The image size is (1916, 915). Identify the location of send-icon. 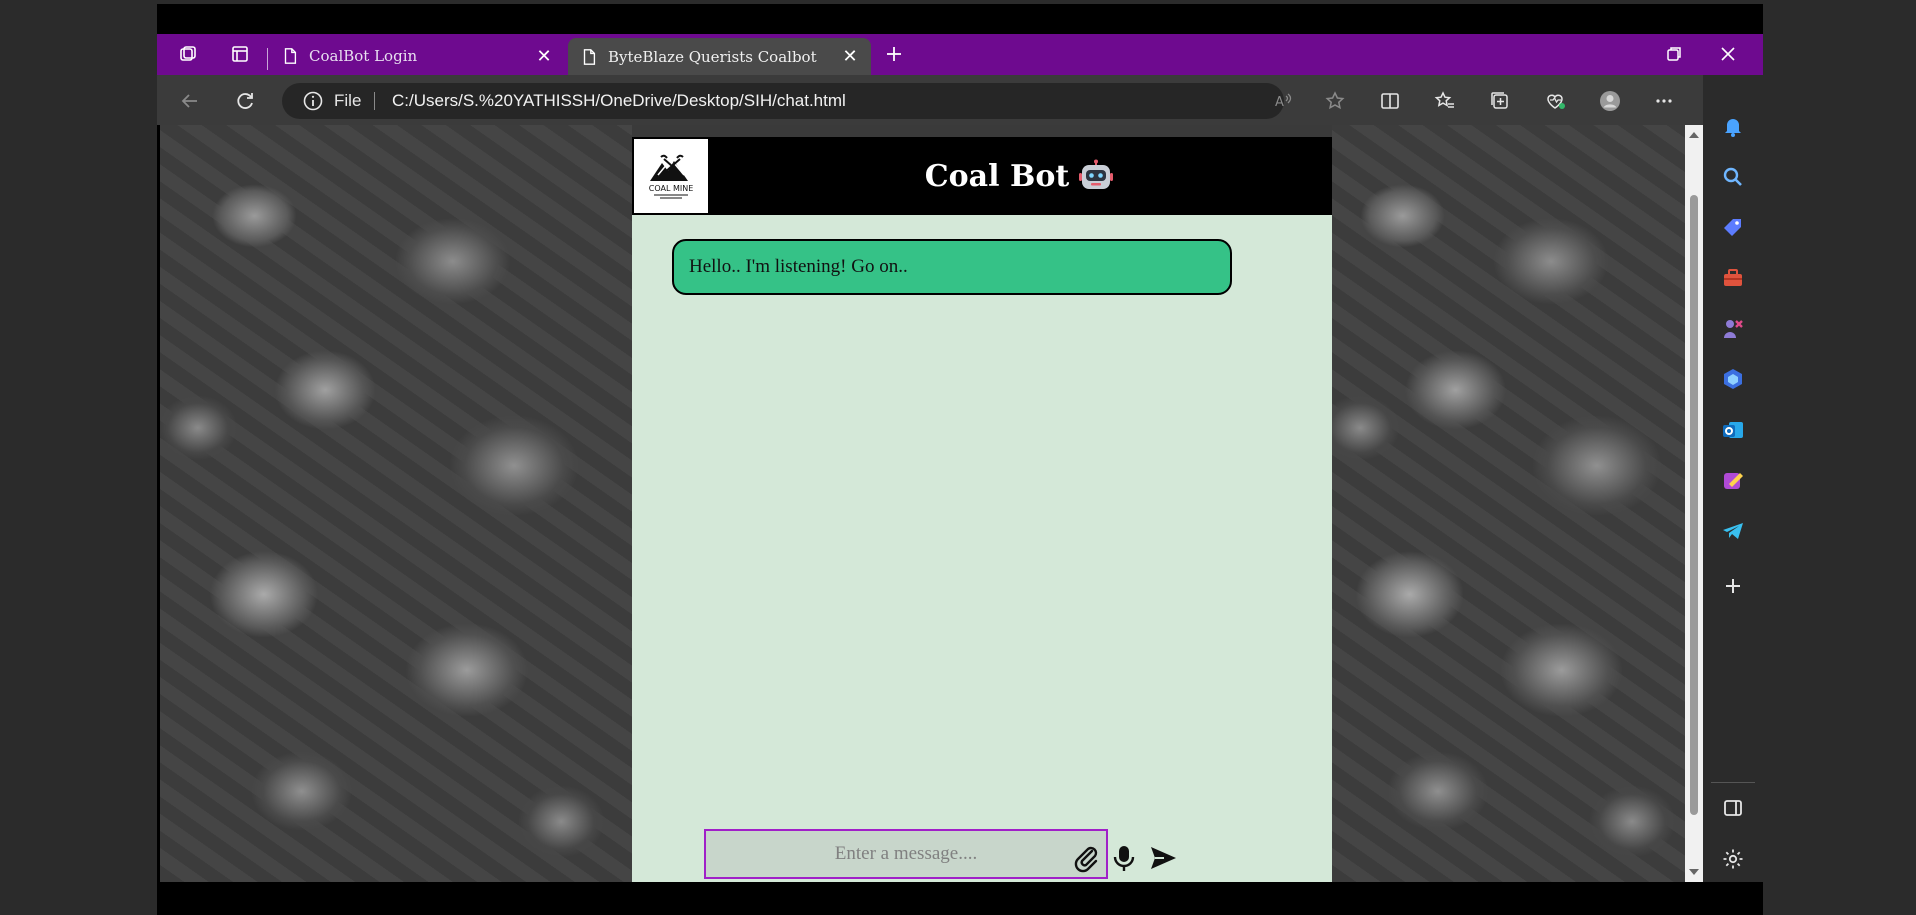
(1163, 858).